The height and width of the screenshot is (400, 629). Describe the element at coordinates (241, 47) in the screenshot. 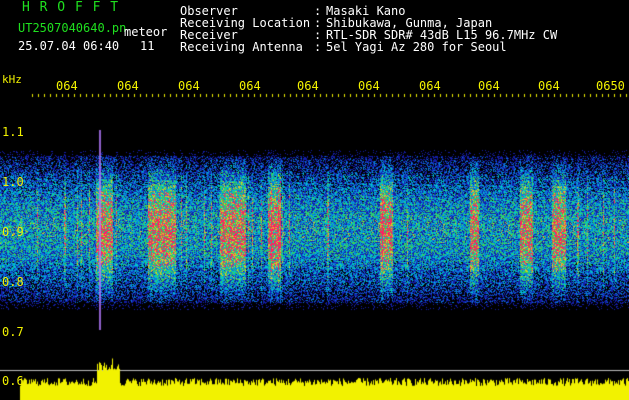

I see `info-label-antenna: Receiving Antenna` at that location.